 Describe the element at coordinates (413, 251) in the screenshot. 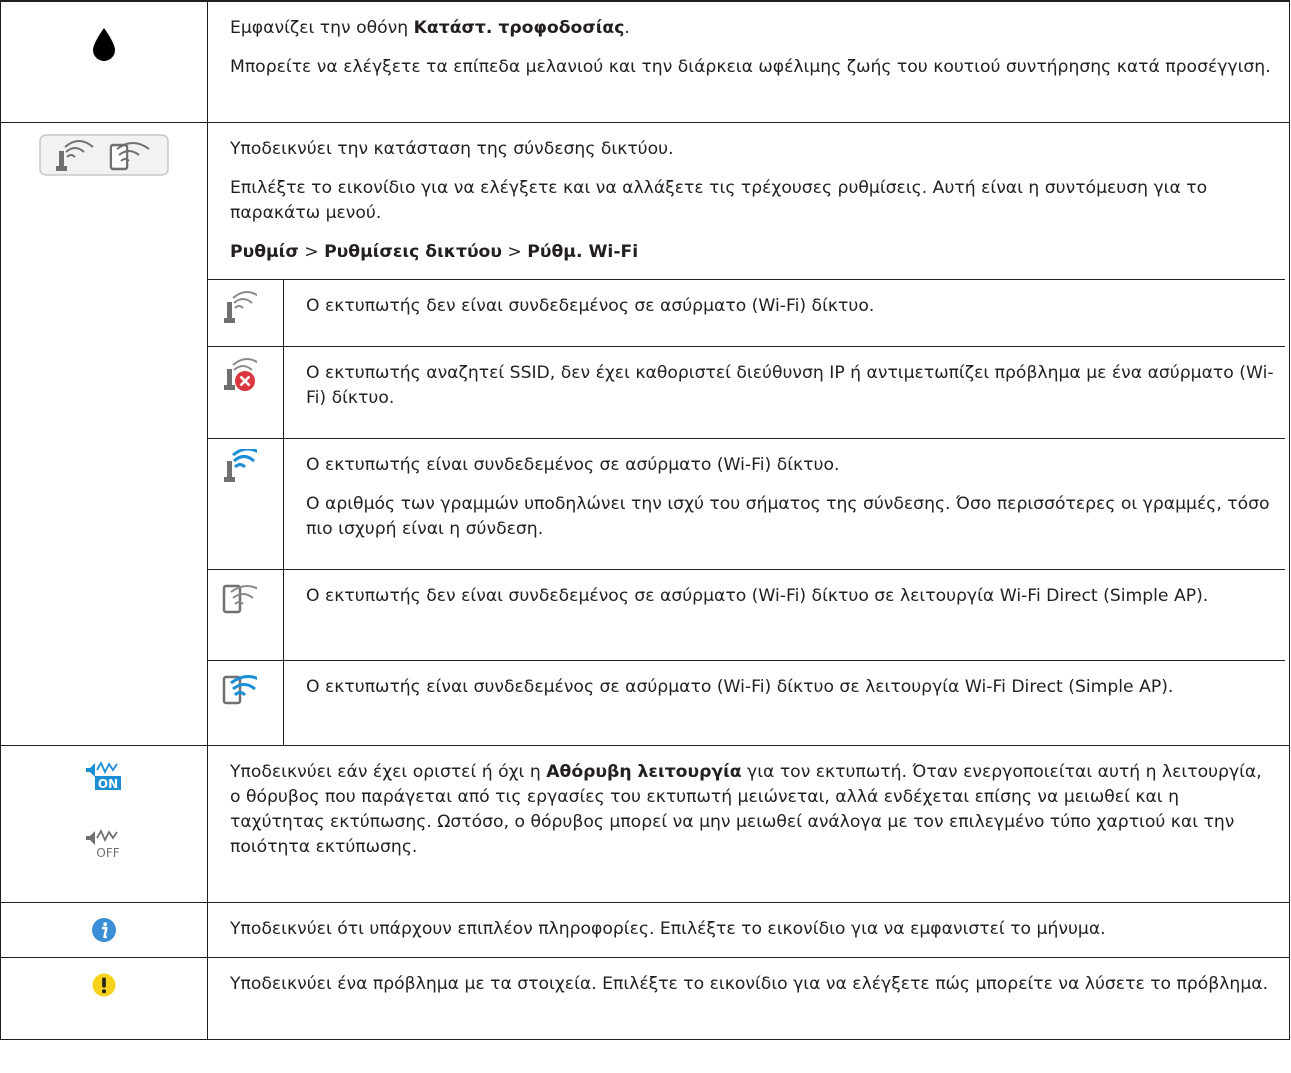

I see `menu-path-network-settings: Ρυθμίσεις δικτύου` at that location.